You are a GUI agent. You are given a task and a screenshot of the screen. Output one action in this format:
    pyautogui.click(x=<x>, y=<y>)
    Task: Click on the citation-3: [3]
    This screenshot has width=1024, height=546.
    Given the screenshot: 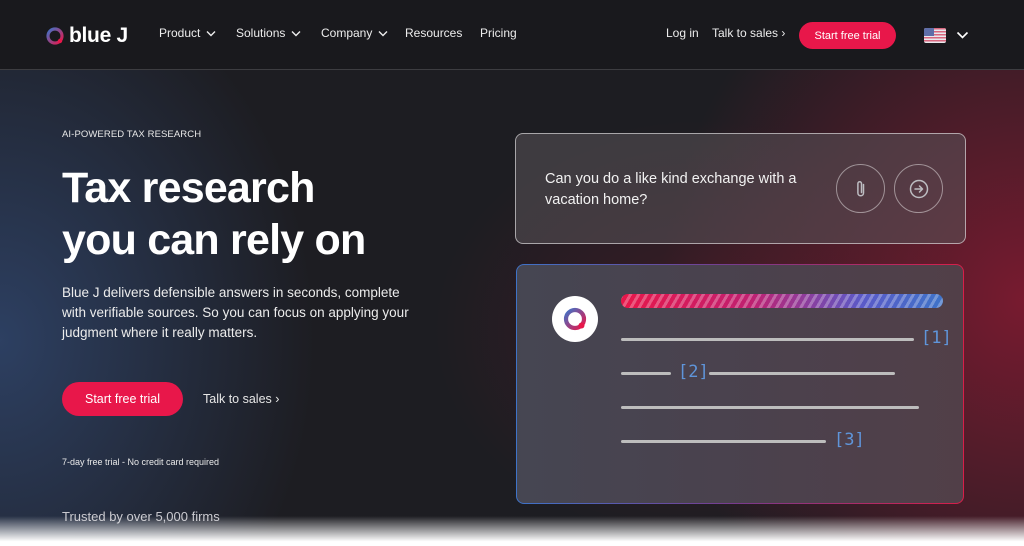 What is the action you would take?
    pyautogui.click(x=849, y=440)
    